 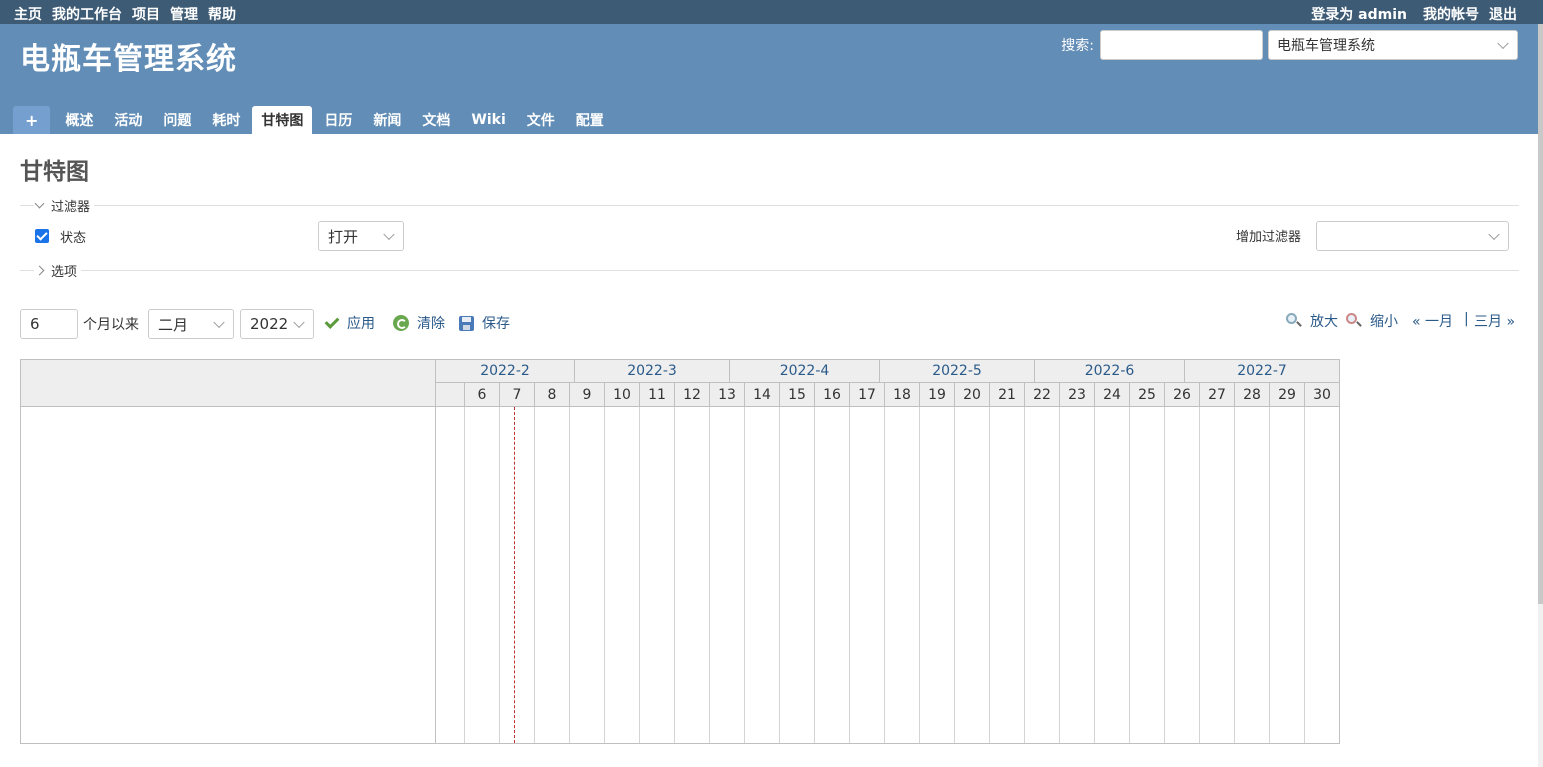 I want to click on gantt-week-header: 18, so click(x=902, y=395).